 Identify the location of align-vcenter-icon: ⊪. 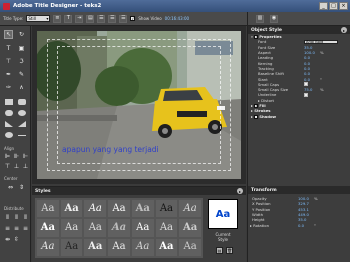
(16, 156).